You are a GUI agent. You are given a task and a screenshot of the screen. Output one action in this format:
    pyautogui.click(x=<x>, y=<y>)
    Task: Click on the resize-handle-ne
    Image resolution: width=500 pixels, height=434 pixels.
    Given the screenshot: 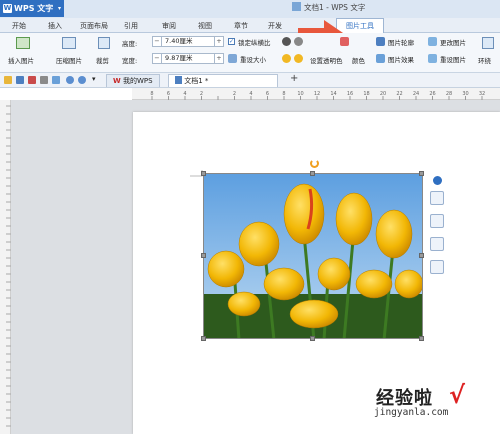 What is the action you would take?
    pyautogui.click(x=421, y=173)
    